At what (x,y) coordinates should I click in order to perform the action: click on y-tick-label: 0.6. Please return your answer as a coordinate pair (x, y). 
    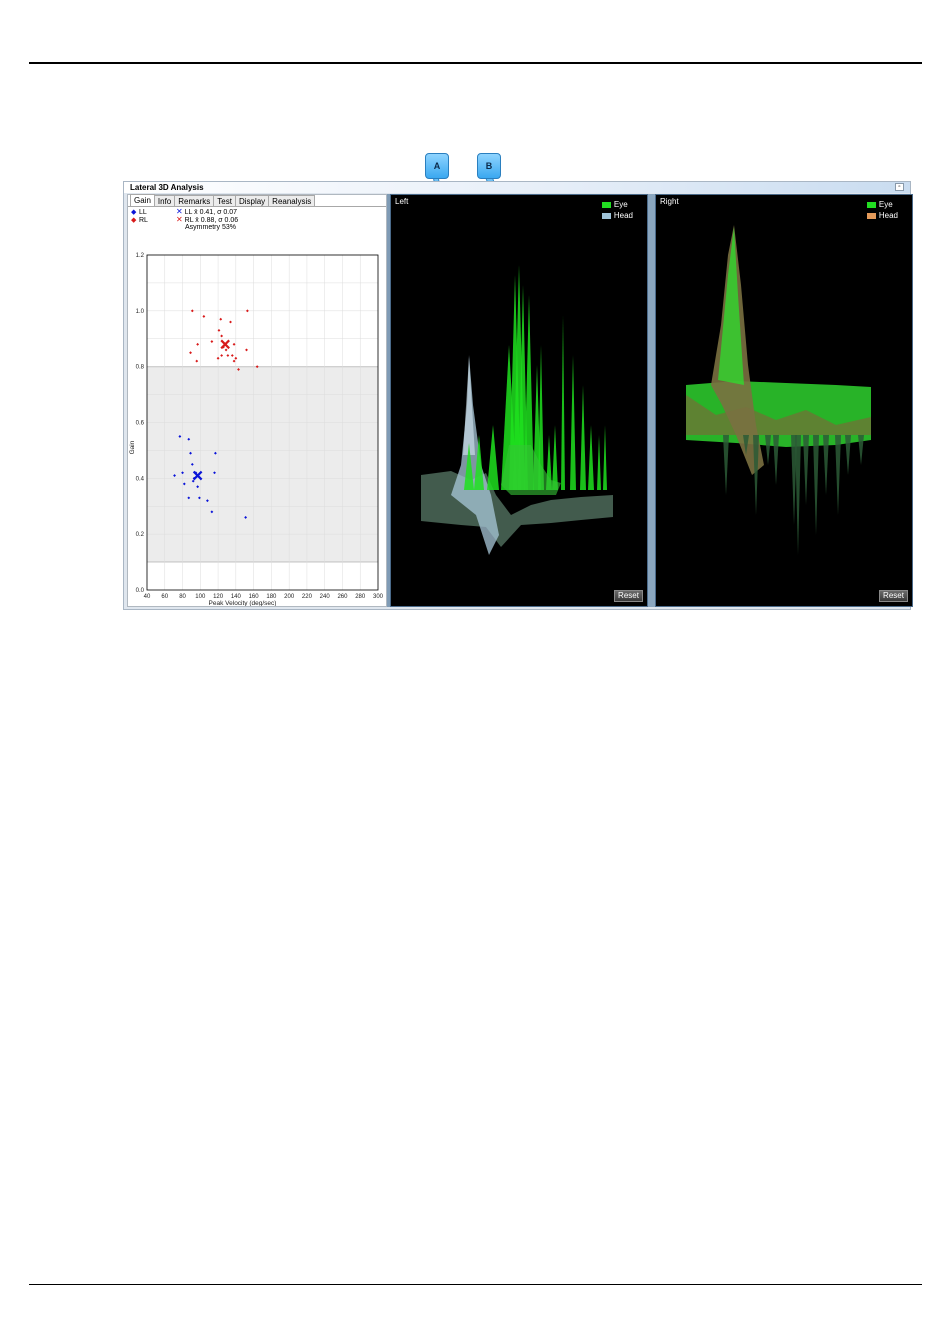
    Looking at the image, I should click on (140, 424).